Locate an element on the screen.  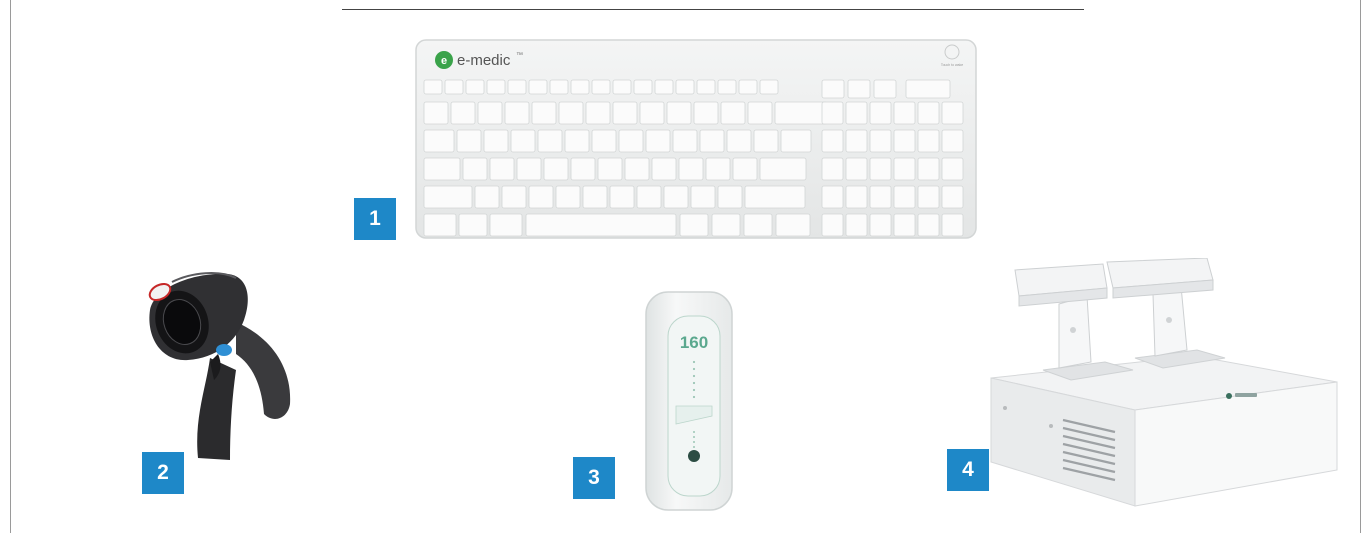
e-medic-logo-icon: e is located at coordinates (444, 60).